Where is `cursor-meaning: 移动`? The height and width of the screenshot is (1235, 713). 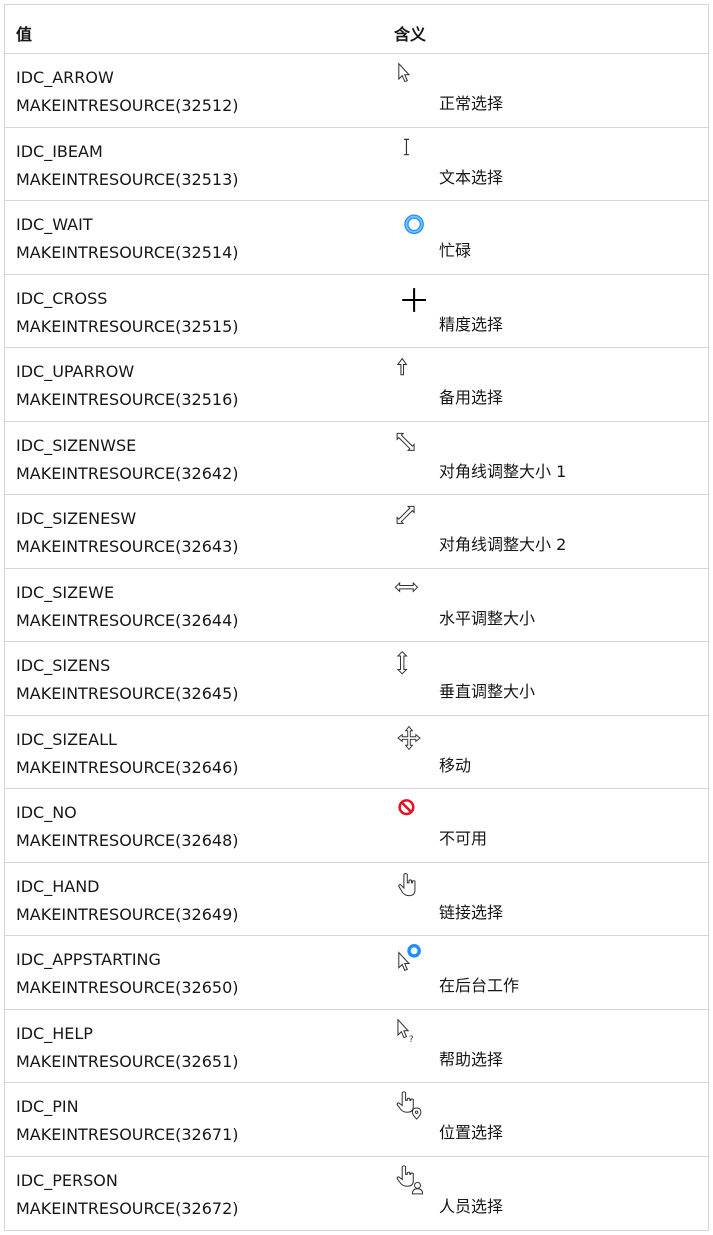 cursor-meaning: 移动 is located at coordinates (455, 765).